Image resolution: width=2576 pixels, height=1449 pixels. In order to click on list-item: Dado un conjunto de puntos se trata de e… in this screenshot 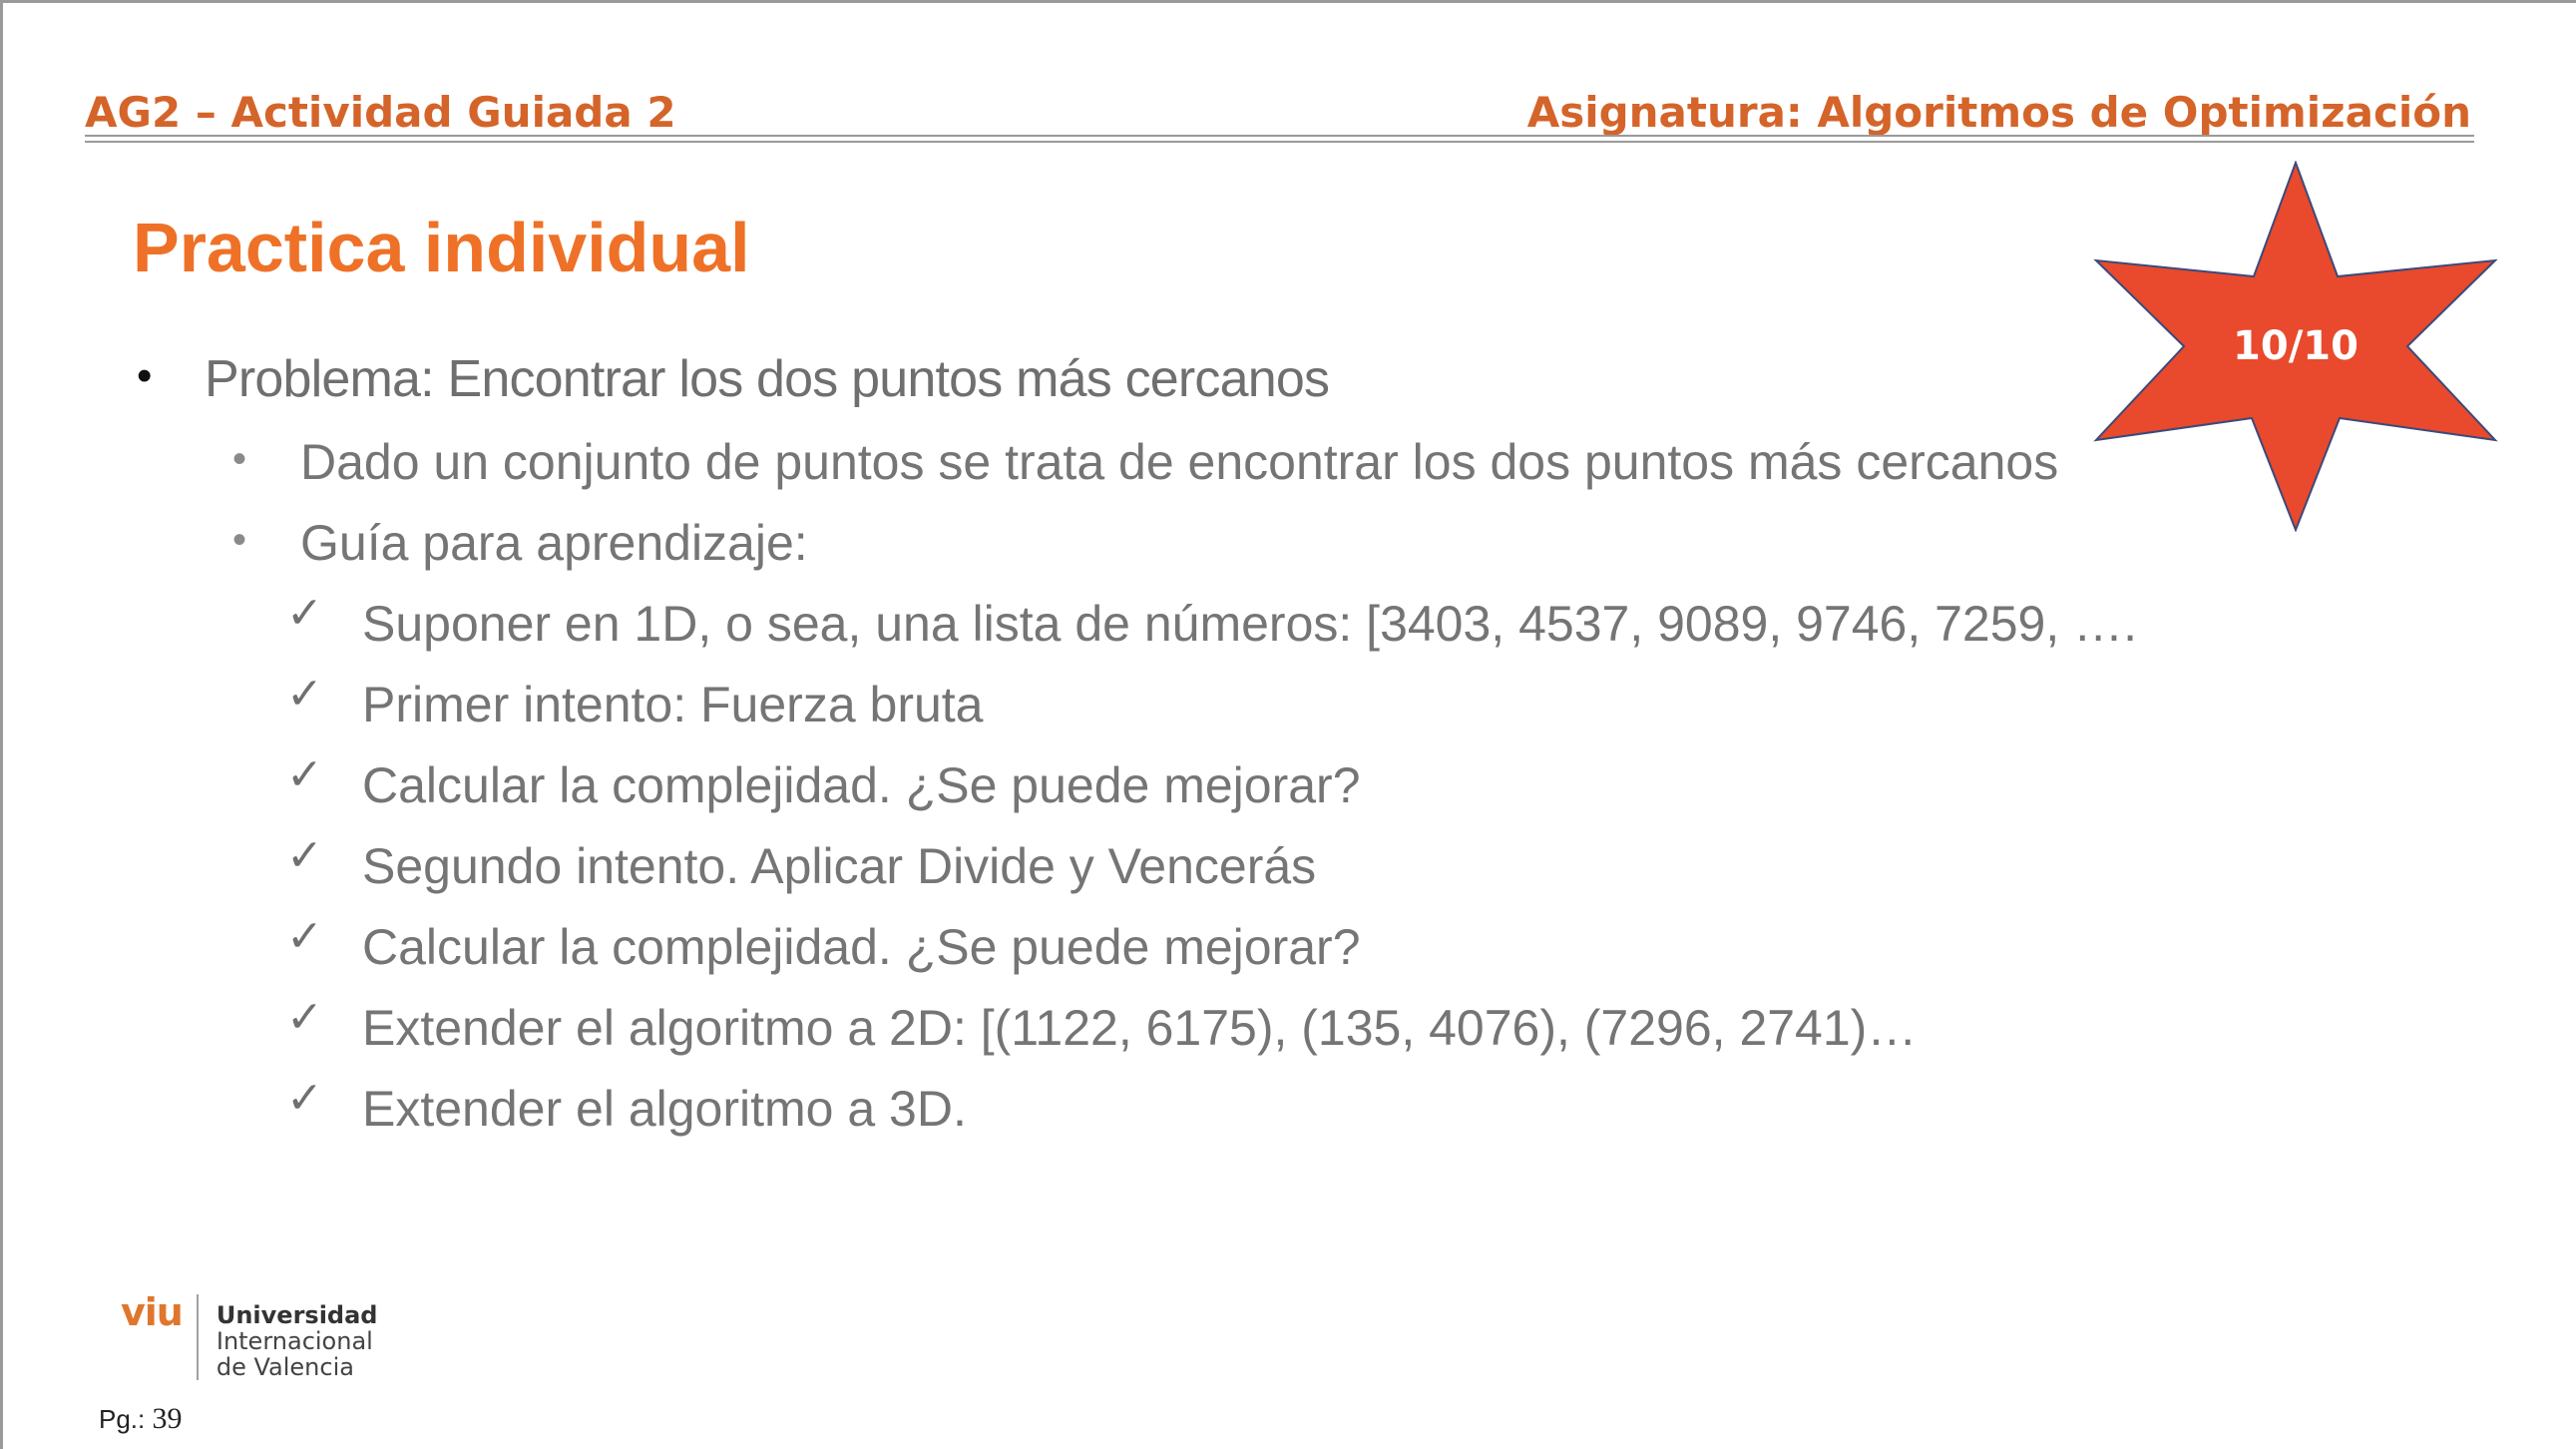, I will do `click(1179, 462)`.